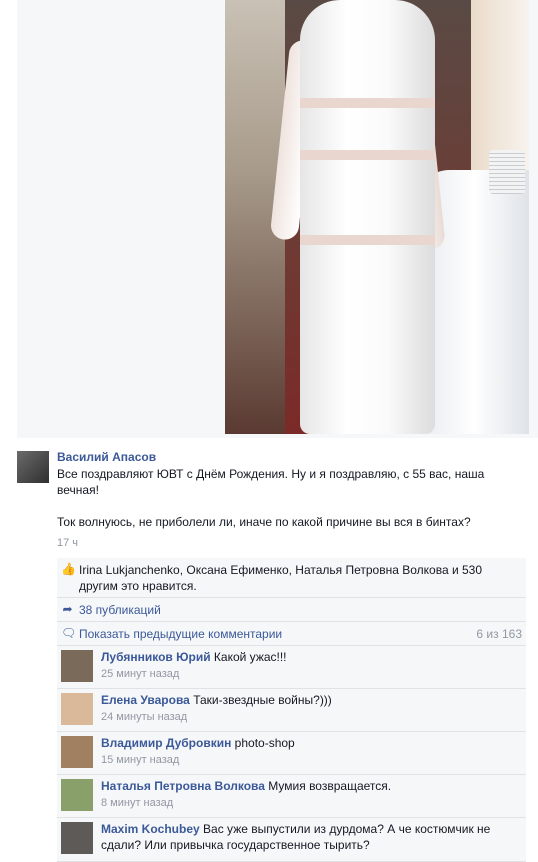 The image size is (538, 862). I want to click on share-arrow-icon: ➦, so click(67, 609).